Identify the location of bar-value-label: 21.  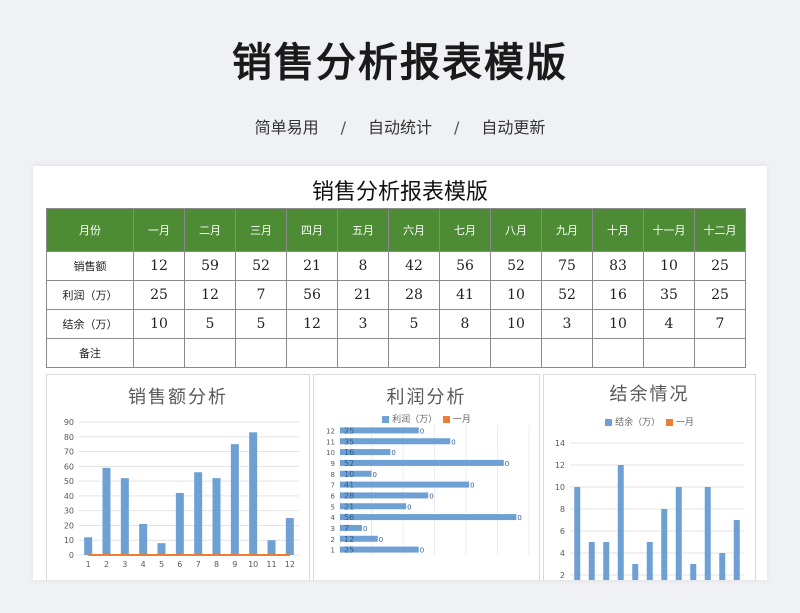
(349, 506).